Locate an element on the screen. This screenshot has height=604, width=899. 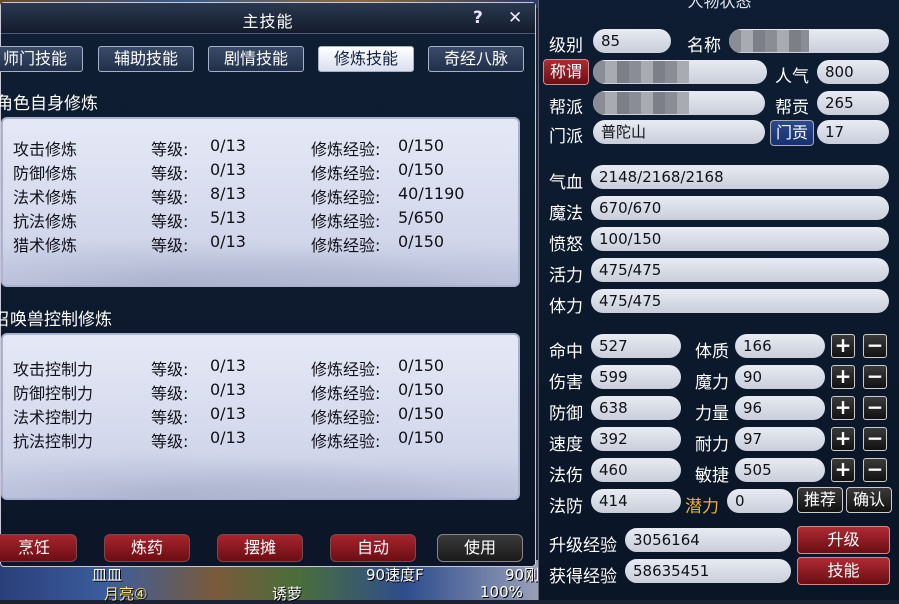
table-row: 法术控制力 等级: 0/13 修炼经验: 0/150 is located at coordinates (263, 416).